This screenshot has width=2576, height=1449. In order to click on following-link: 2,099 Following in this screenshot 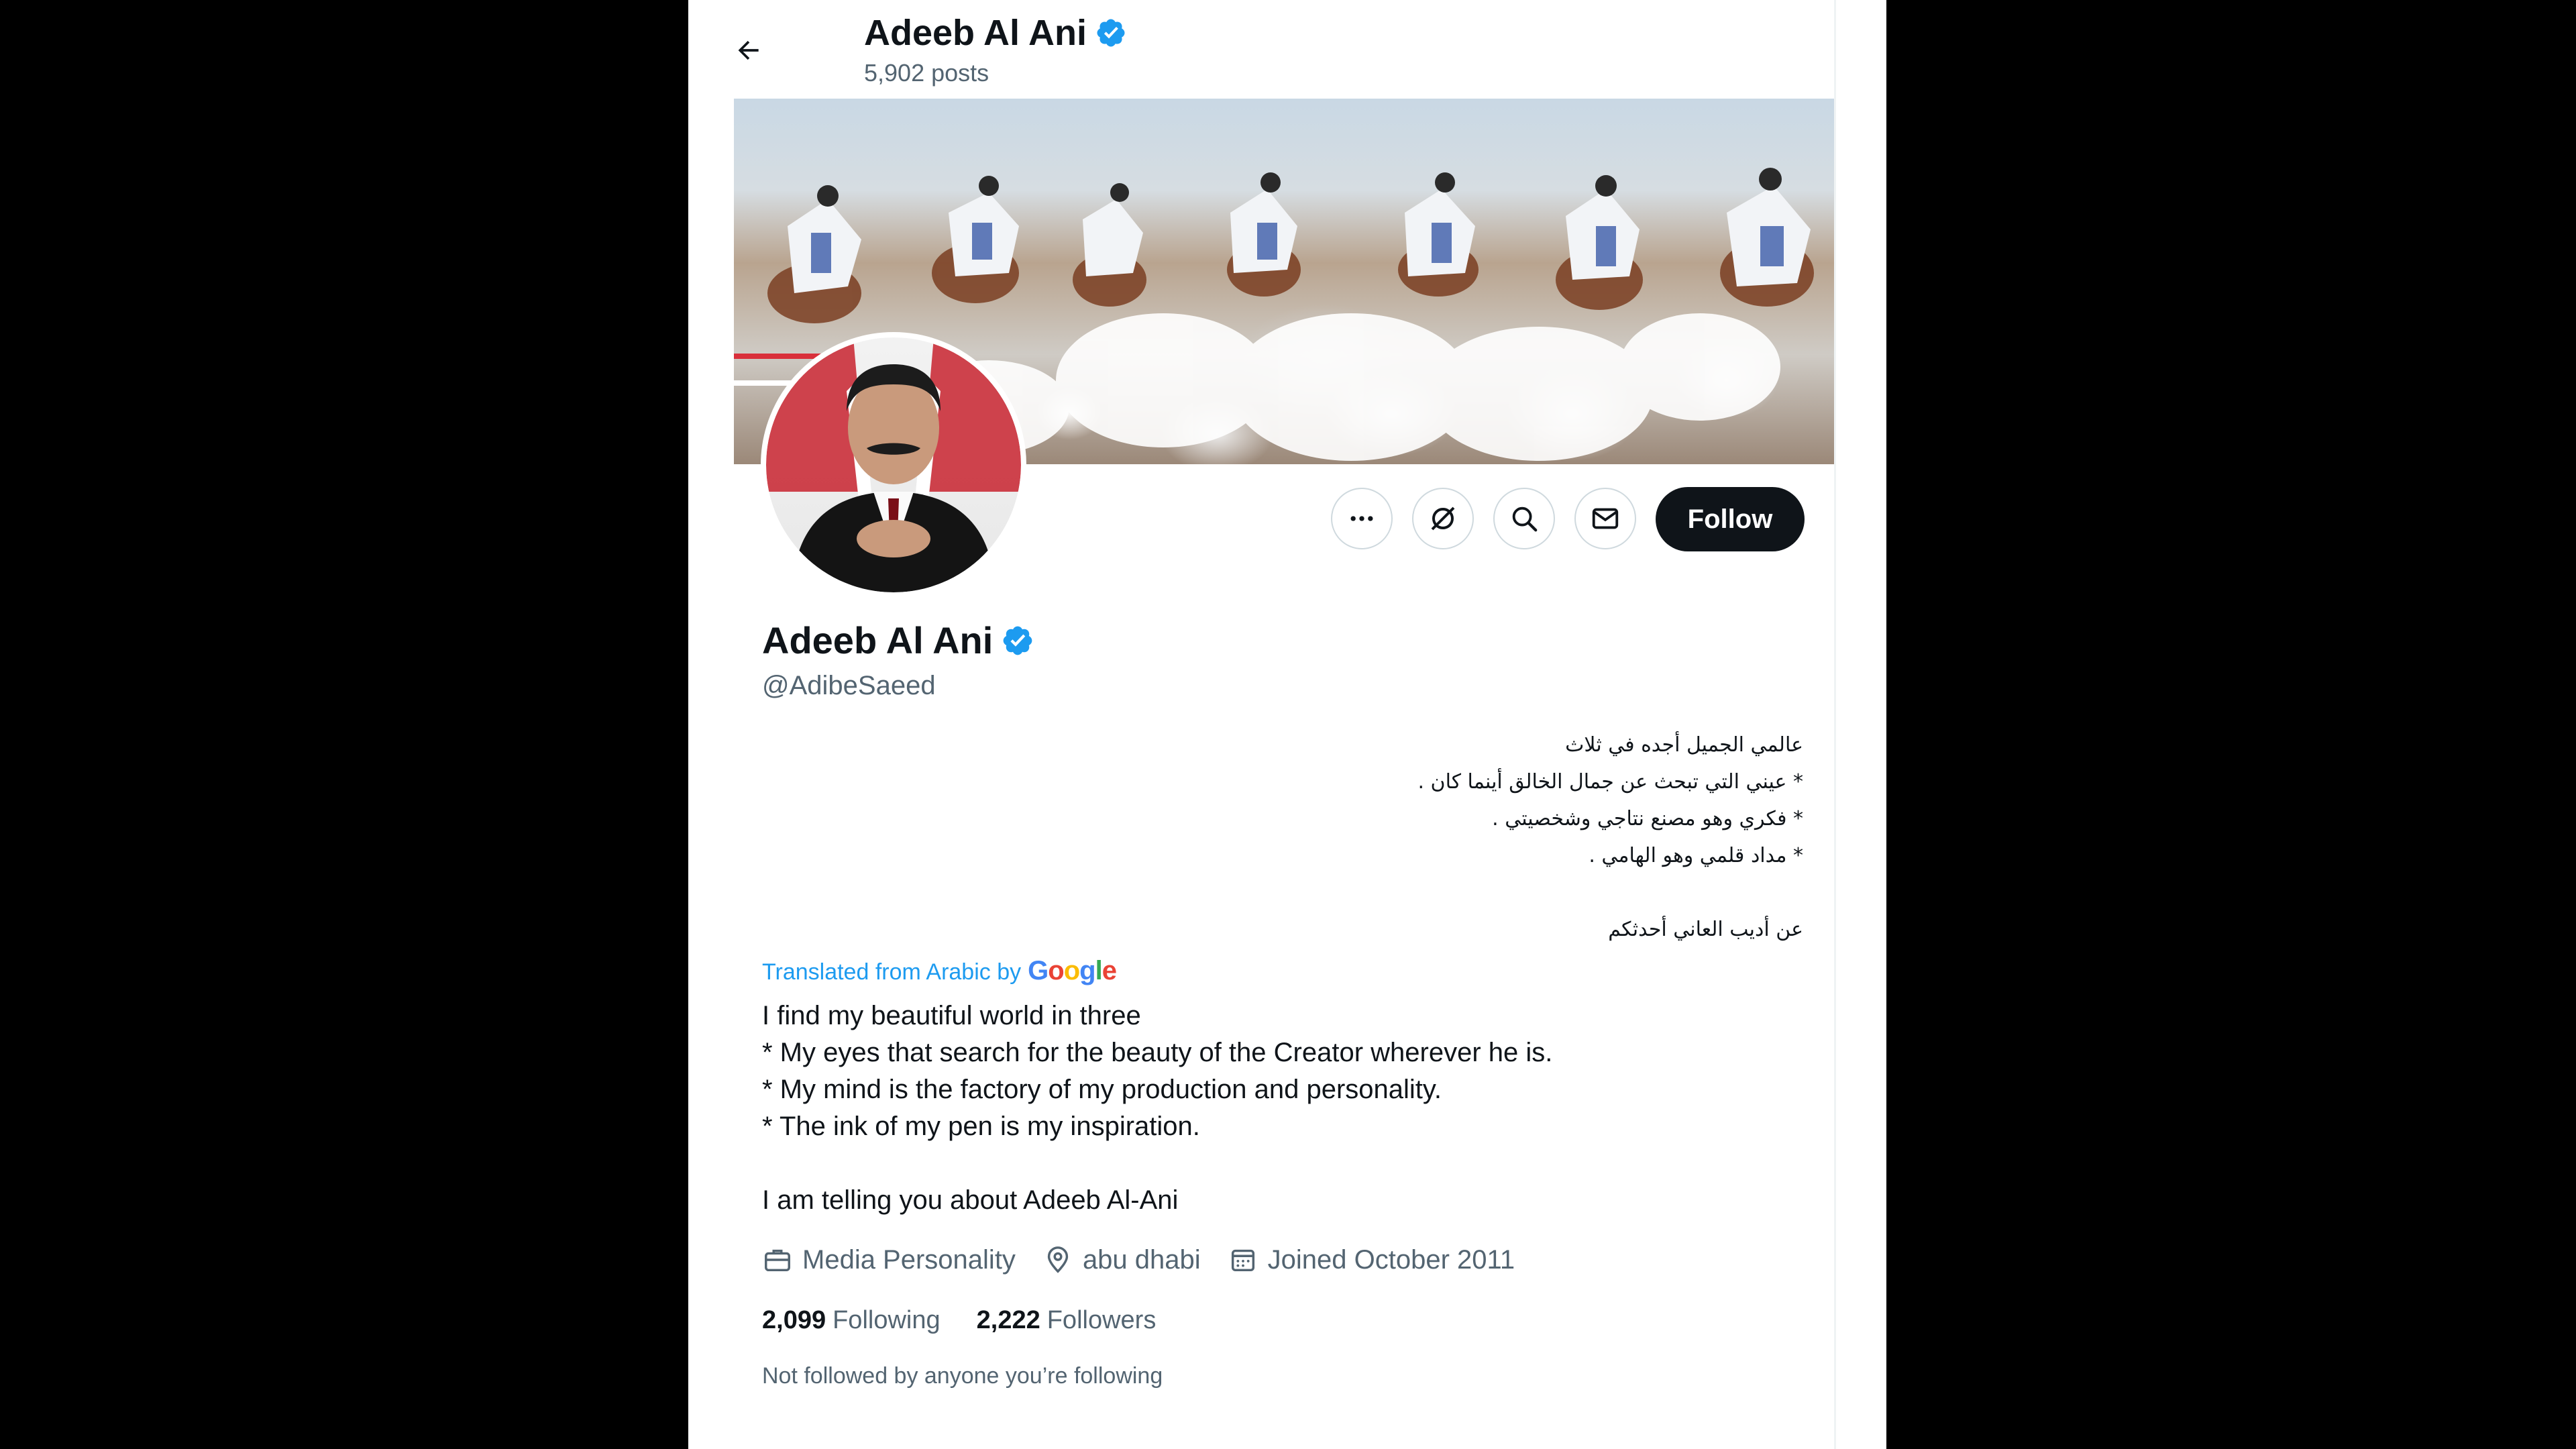, I will do `click(851, 1320)`.